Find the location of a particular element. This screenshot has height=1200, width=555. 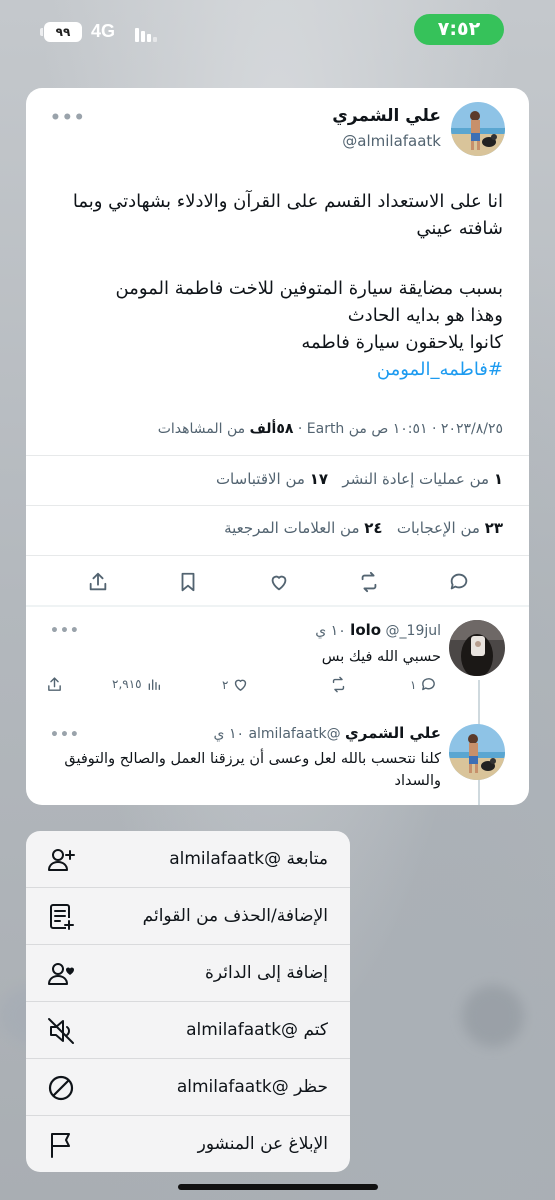

background-blur-shape is located at coordinates (493, 1016).